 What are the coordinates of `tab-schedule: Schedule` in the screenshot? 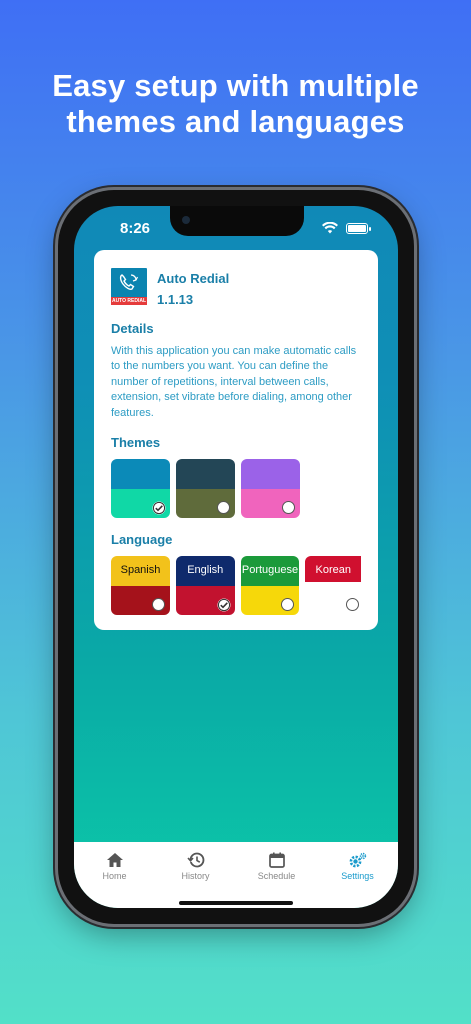 It's located at (276, 875).